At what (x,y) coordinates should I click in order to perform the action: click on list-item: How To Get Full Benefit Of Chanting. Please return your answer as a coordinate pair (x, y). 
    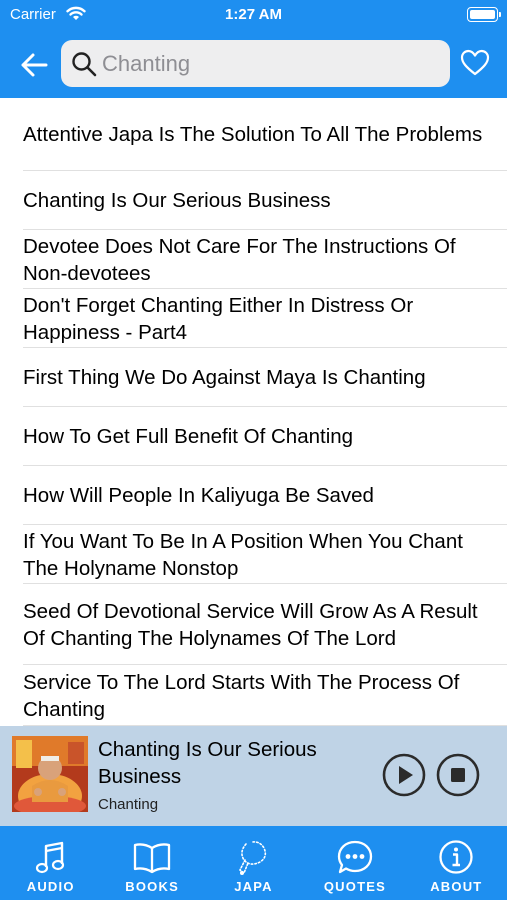
    Looking at the image, I should click on (253, 436).